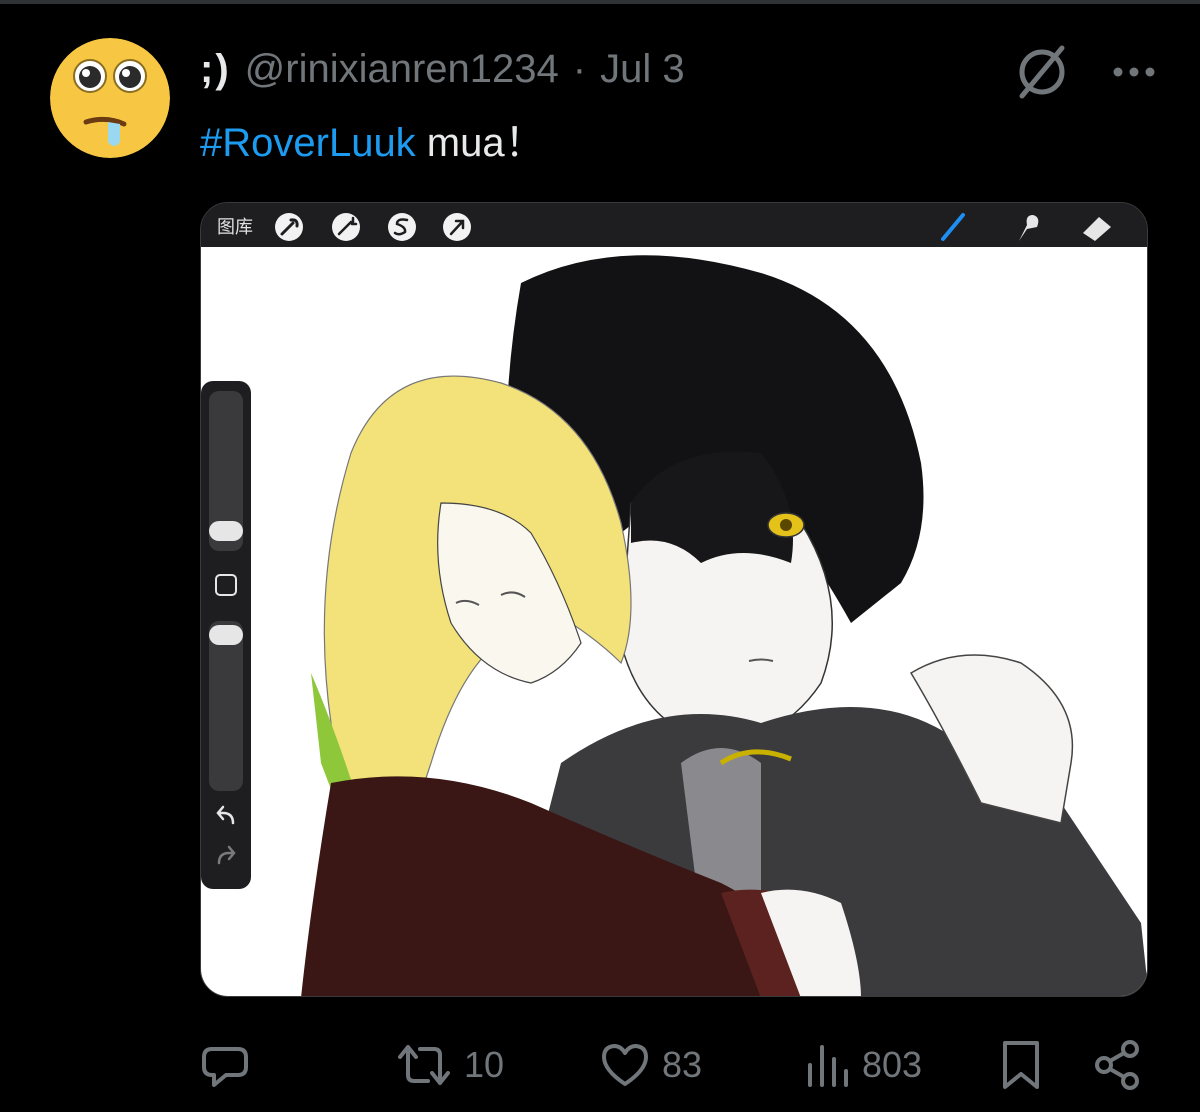 The height and width of the screenshot is (1112, 1200). I want to click on tweet-header: ;) @rinixianren1234 · Jul 3, so click(442, 69).